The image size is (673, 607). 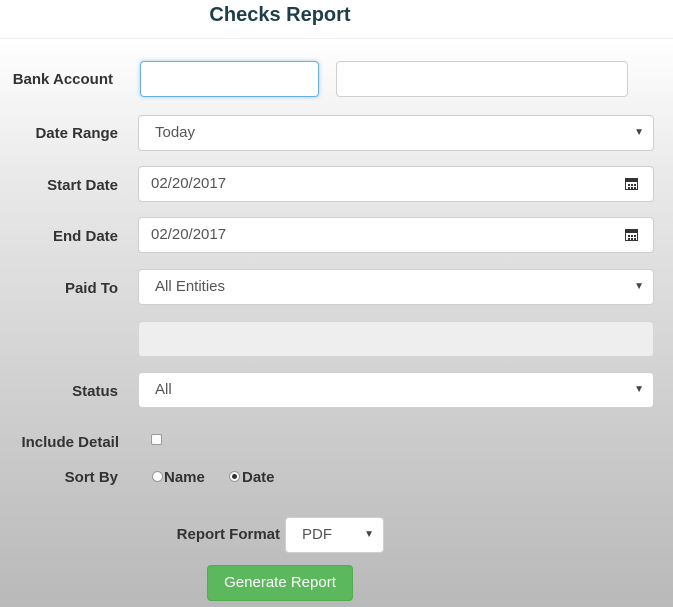 What do you see at coordinates (163, 389) in the screenshot?
I see `status-value: All` at bounding box center [163, 389].